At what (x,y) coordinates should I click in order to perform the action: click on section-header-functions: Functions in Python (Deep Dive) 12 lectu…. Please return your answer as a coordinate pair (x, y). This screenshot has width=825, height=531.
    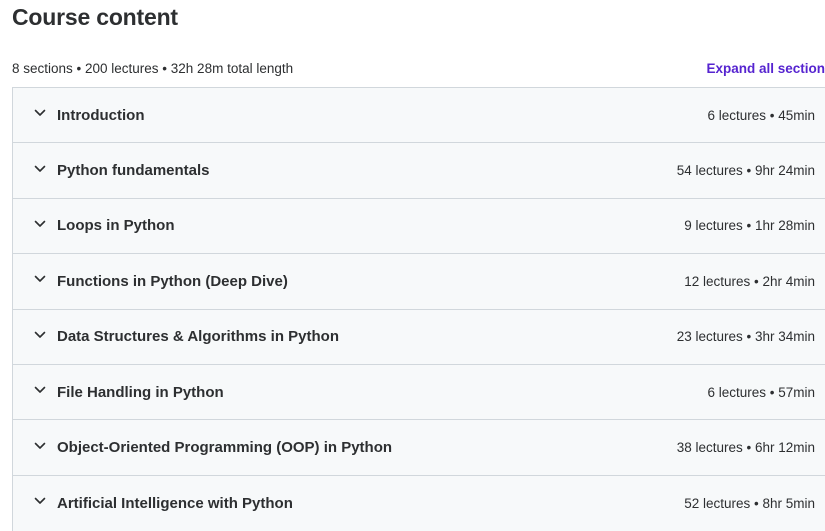
    Looking at the image, I should click on (419, 282).